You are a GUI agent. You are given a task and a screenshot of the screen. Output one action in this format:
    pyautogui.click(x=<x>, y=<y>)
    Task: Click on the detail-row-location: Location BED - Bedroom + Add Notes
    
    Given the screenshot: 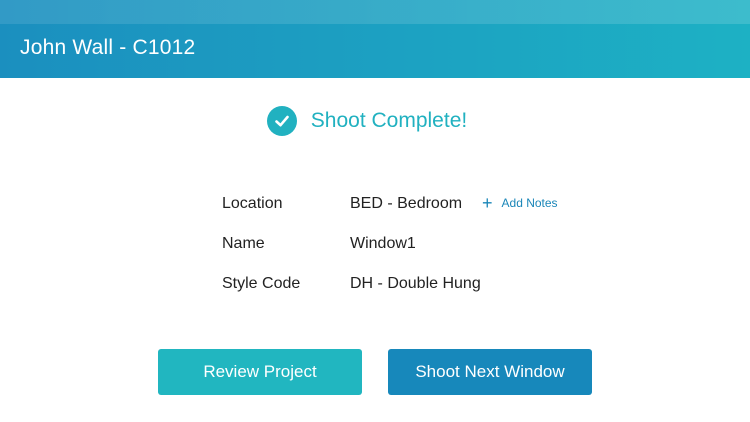 What is the action you would take?
    pyautogui.click(x=412, y=210)
    